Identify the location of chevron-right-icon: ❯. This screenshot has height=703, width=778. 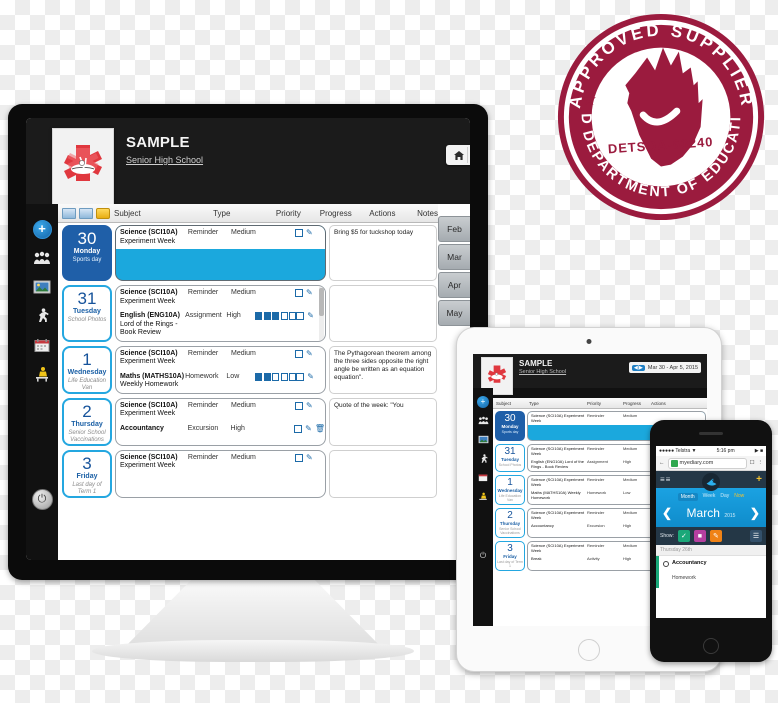
(755, 513).